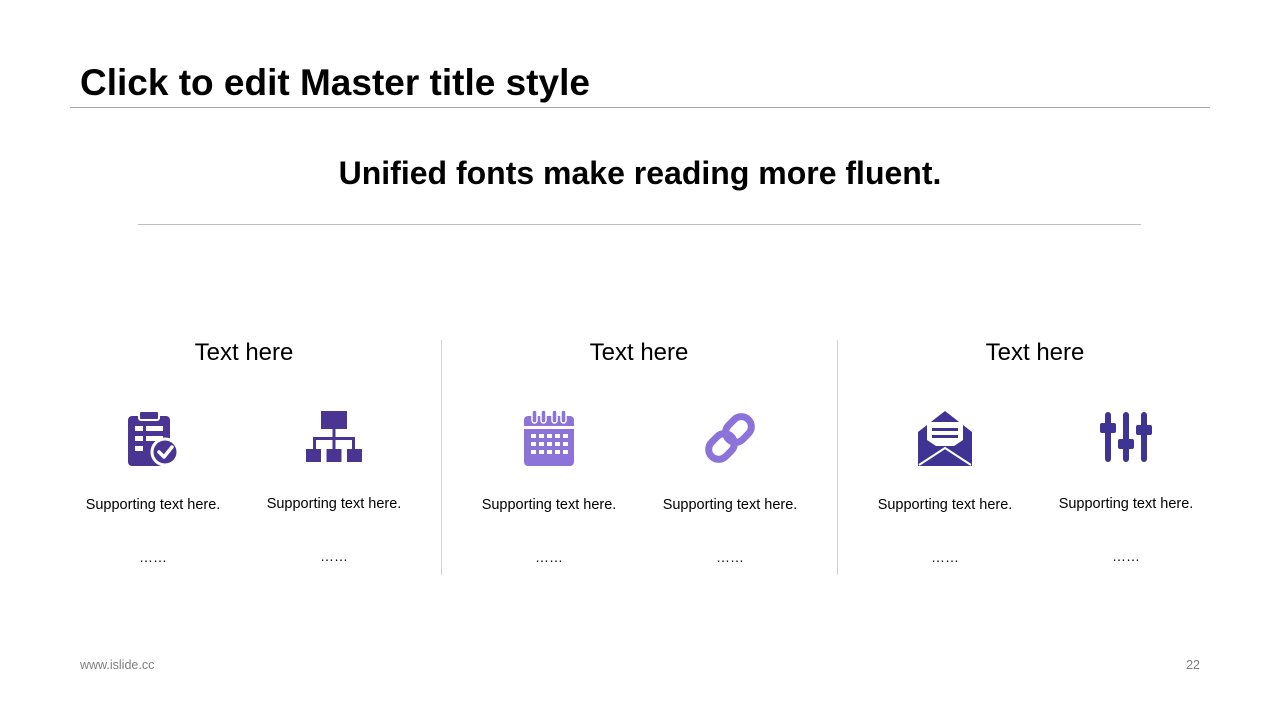  What do you see at coordinates (639, 224) in the screenshot?
I see `subtitle-divider` at bounding box center [639, 224].